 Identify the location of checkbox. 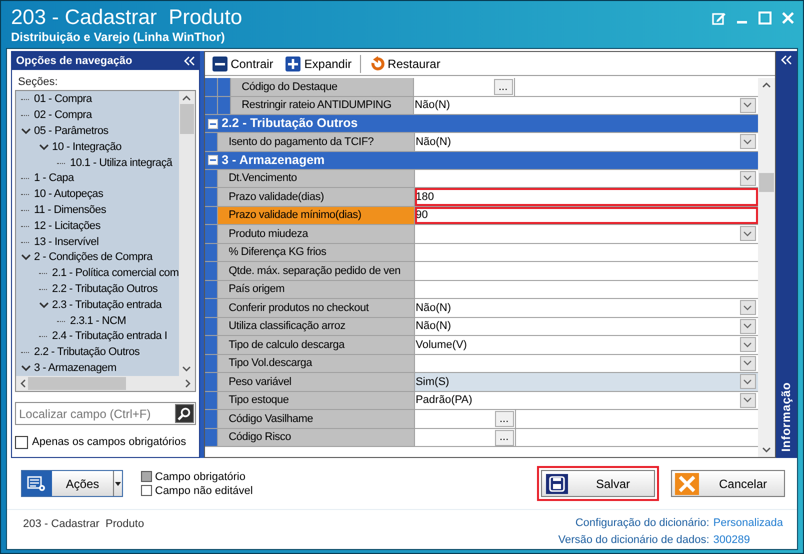
(21, 442).